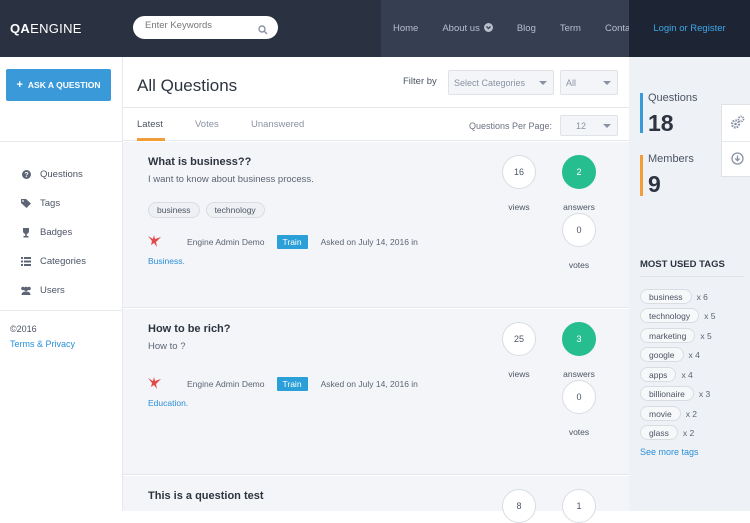 This screenshot has height=523, width=750. I want to click on most-used-tags-title: MOST USED TAGS, so click(682, 264).